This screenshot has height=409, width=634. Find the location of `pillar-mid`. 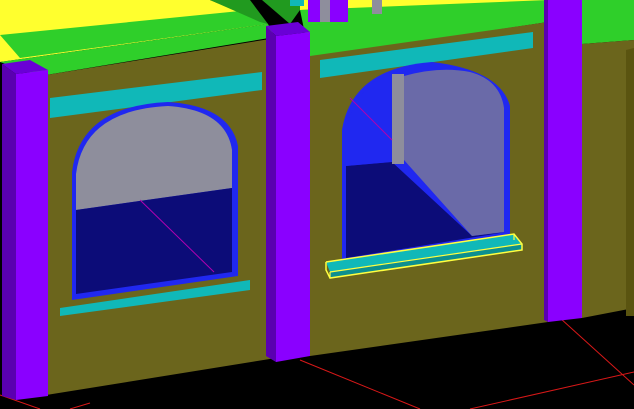

pillar-mid is located at coordinates (288, 192).